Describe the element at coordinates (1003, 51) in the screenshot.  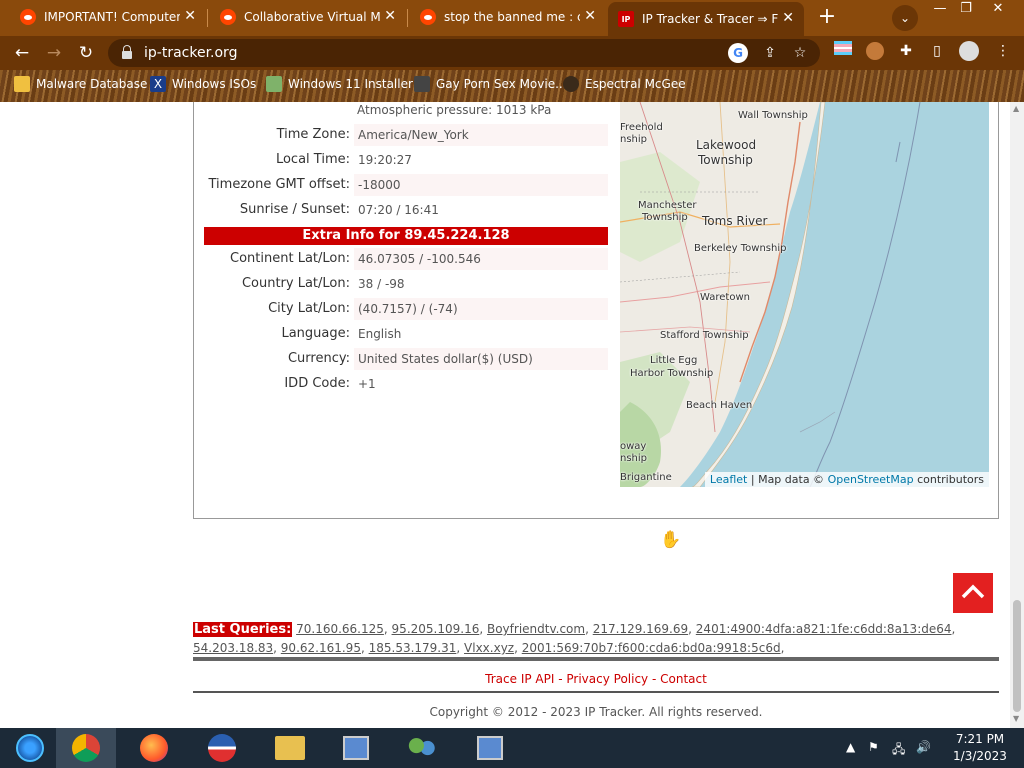
I see `menu-kebab-icon: ⋮` at that location.